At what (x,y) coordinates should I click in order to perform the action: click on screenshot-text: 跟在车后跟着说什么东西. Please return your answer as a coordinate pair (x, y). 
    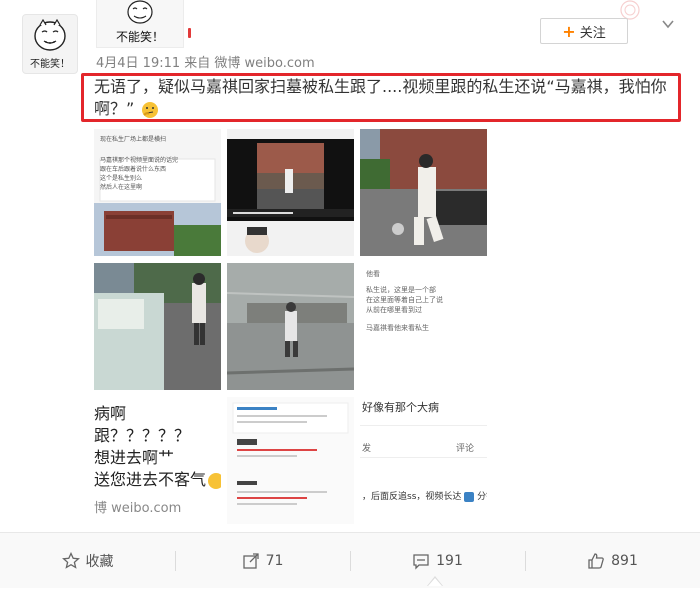
    Looking at the image, I should click on (133, 169).